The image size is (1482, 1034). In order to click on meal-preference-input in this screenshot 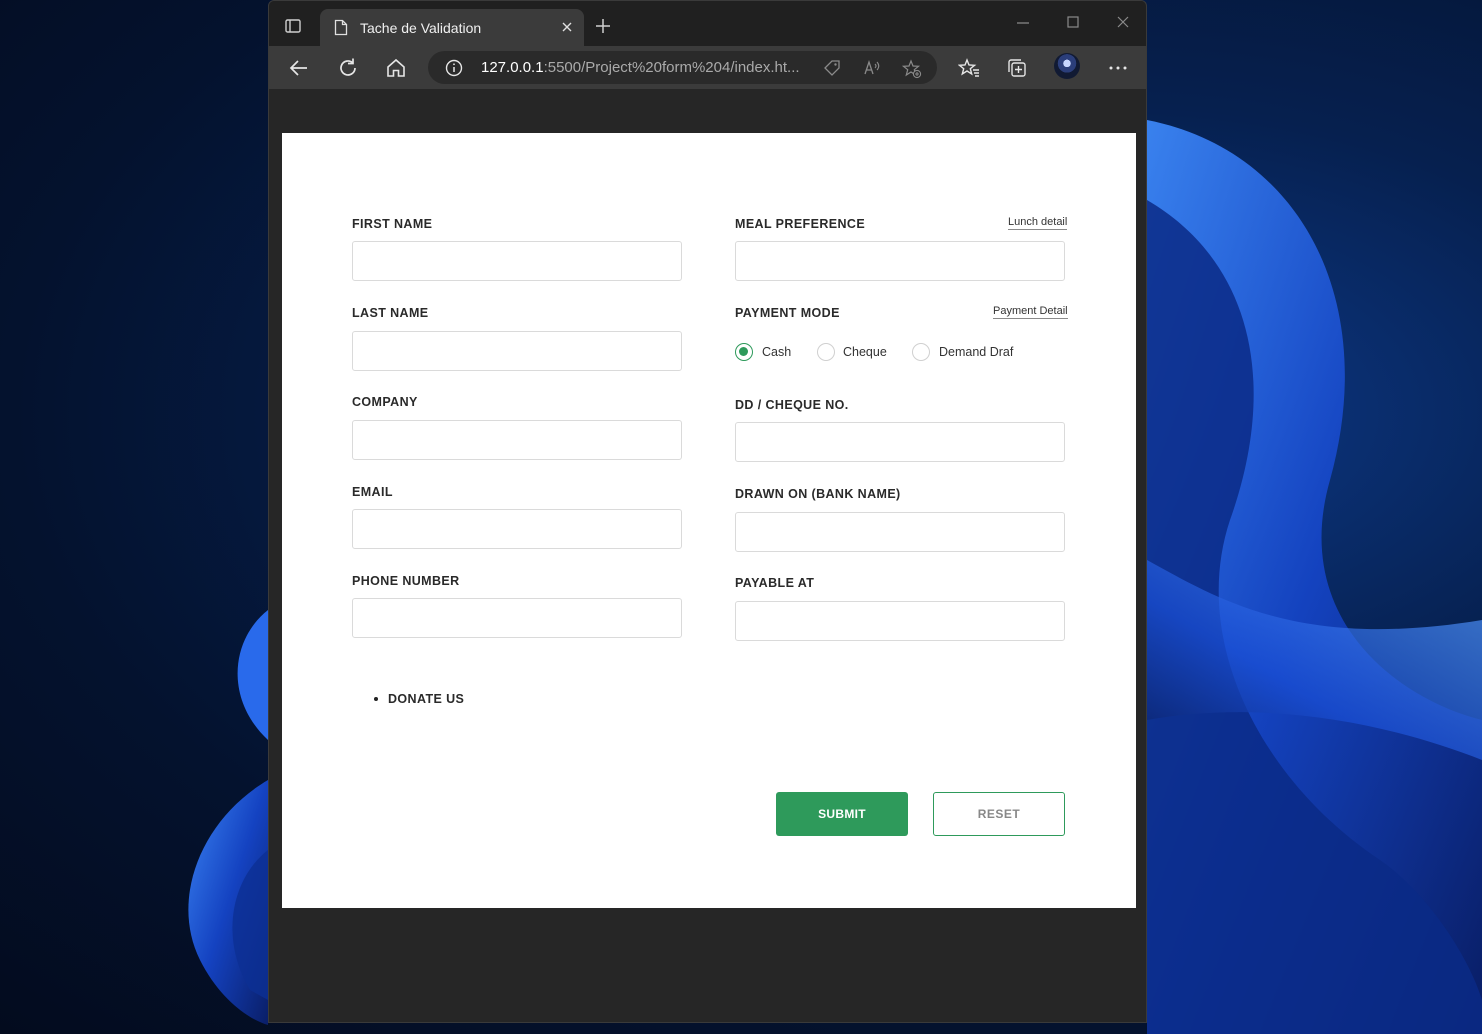, I will do `click(900, 261)`.